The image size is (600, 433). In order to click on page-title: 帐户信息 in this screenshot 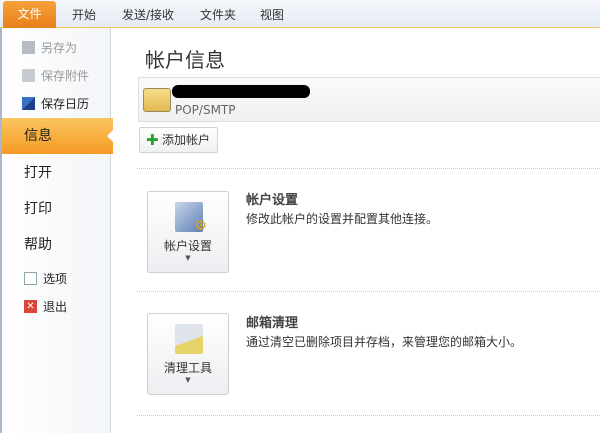, I will do `click(185, 60)`.